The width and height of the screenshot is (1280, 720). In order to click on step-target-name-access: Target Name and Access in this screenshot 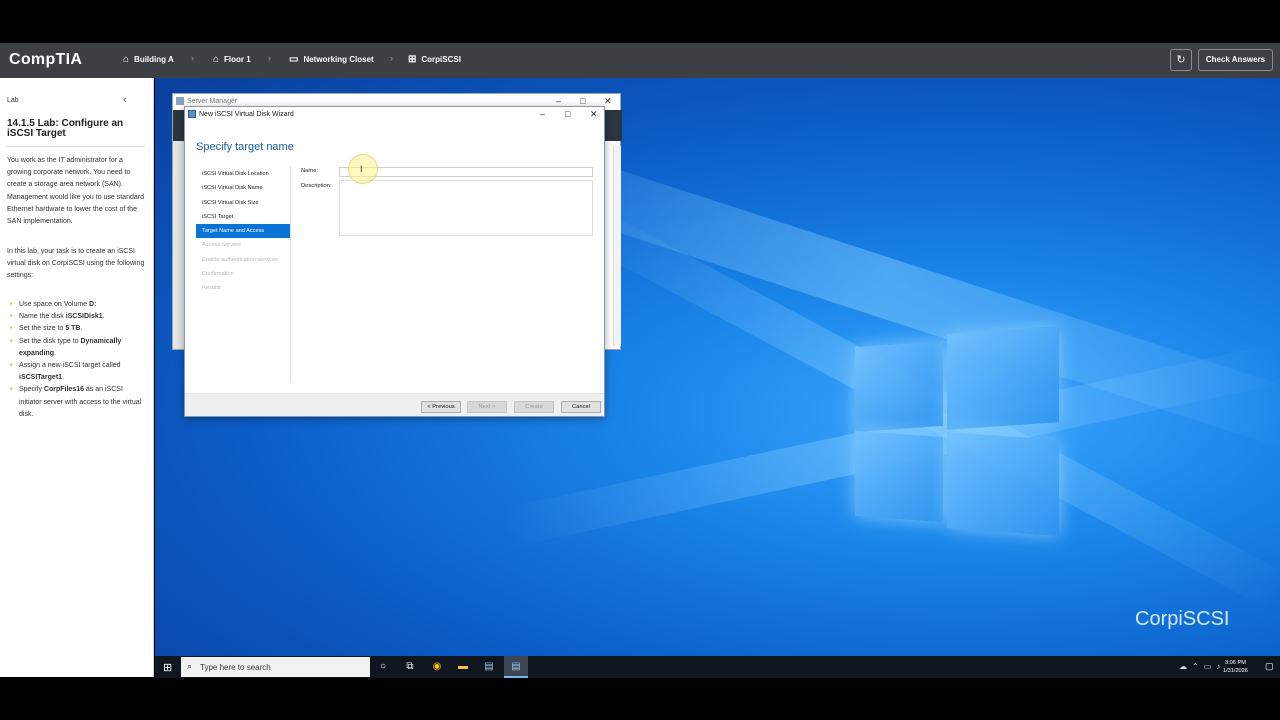, I will do `click(243, 231)`.